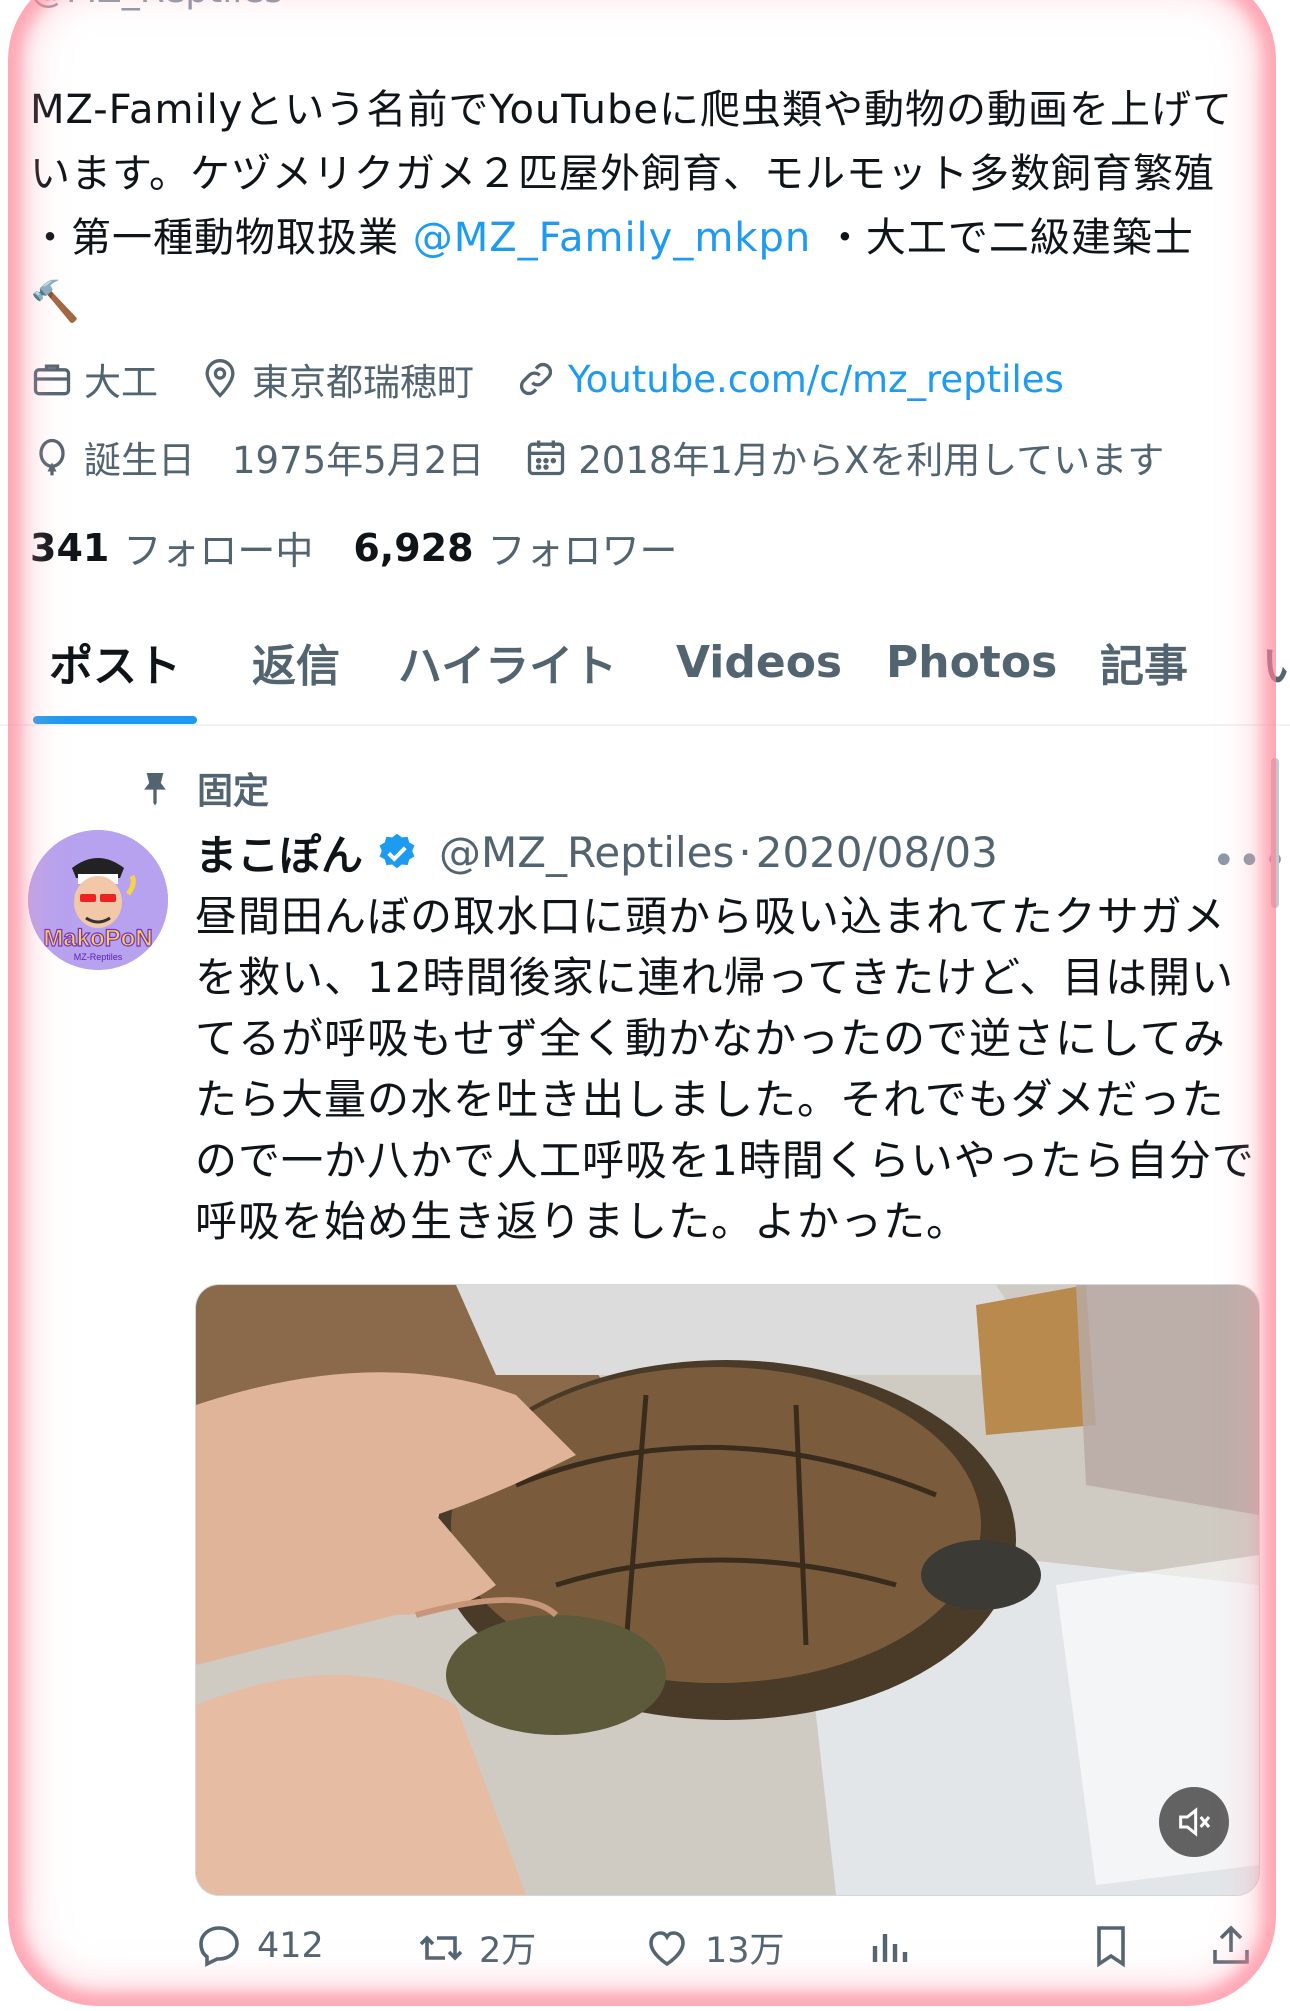 This screenshot has height=2011, width=1290. Describe the element at coordinates (121, 382) in the screenshot. I see `occupation-label: 大工` at that location.